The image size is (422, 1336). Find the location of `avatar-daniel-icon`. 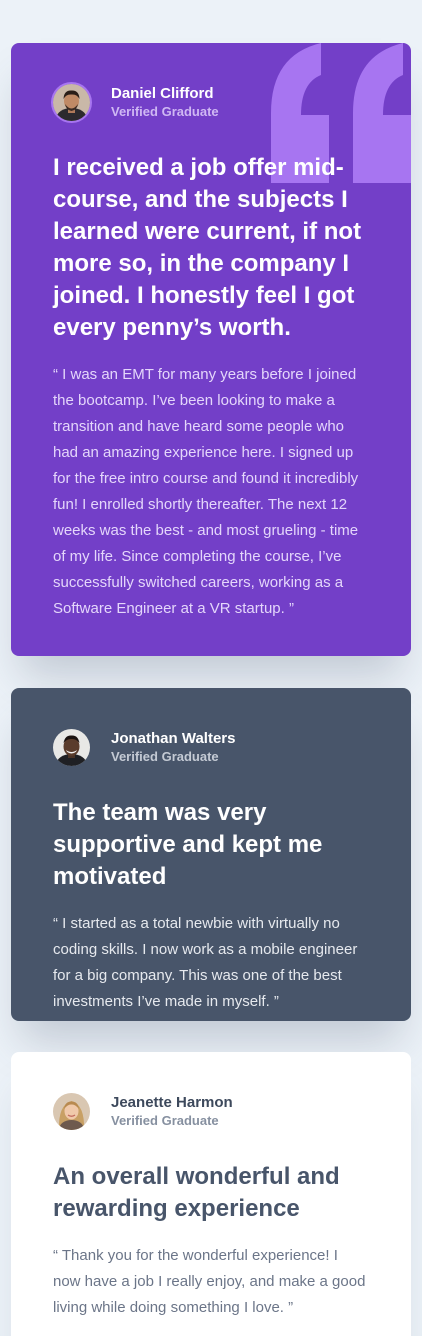

avatar-daniel-icon is located at coordinates (71, 102).